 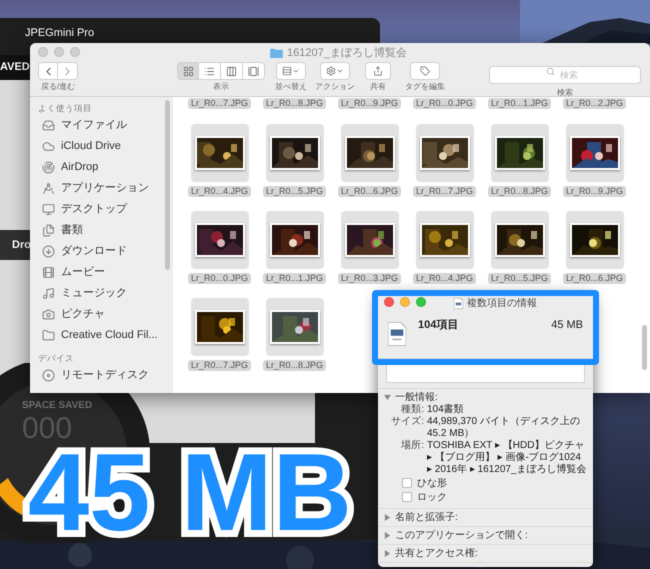 I want to click on gallery-view-icon, so click(x=253, y=71).